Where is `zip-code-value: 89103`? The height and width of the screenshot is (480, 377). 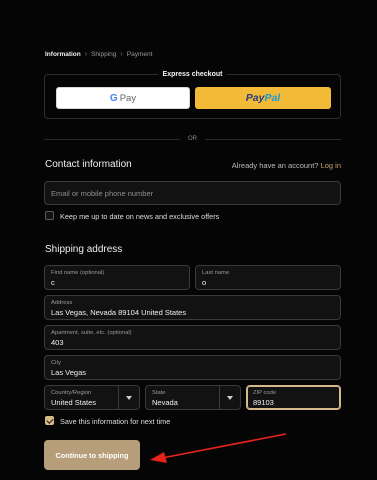
zip-code-value: 89103 is located at coordinates (263, 402).